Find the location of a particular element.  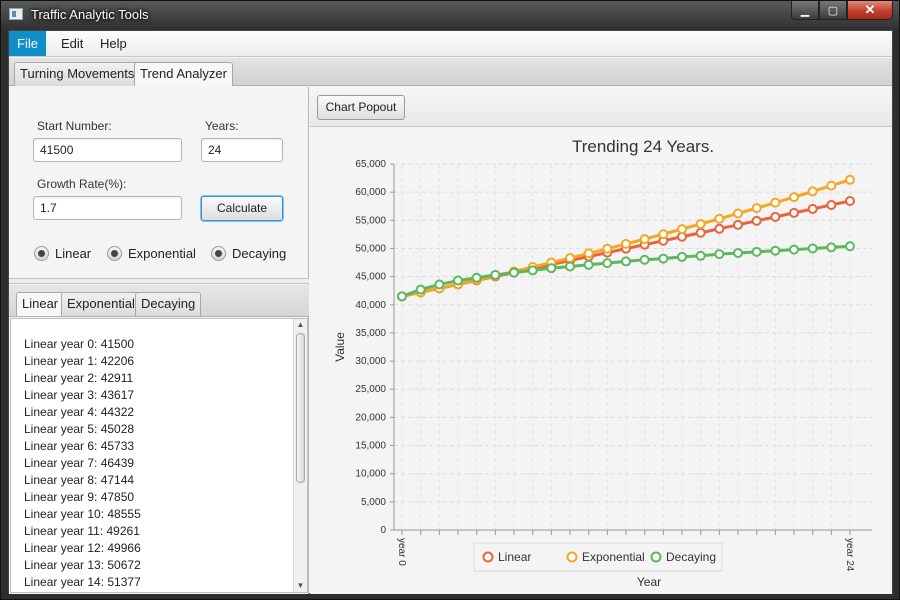

tab-decaying: Decaying is located at coordinates (168, 304).